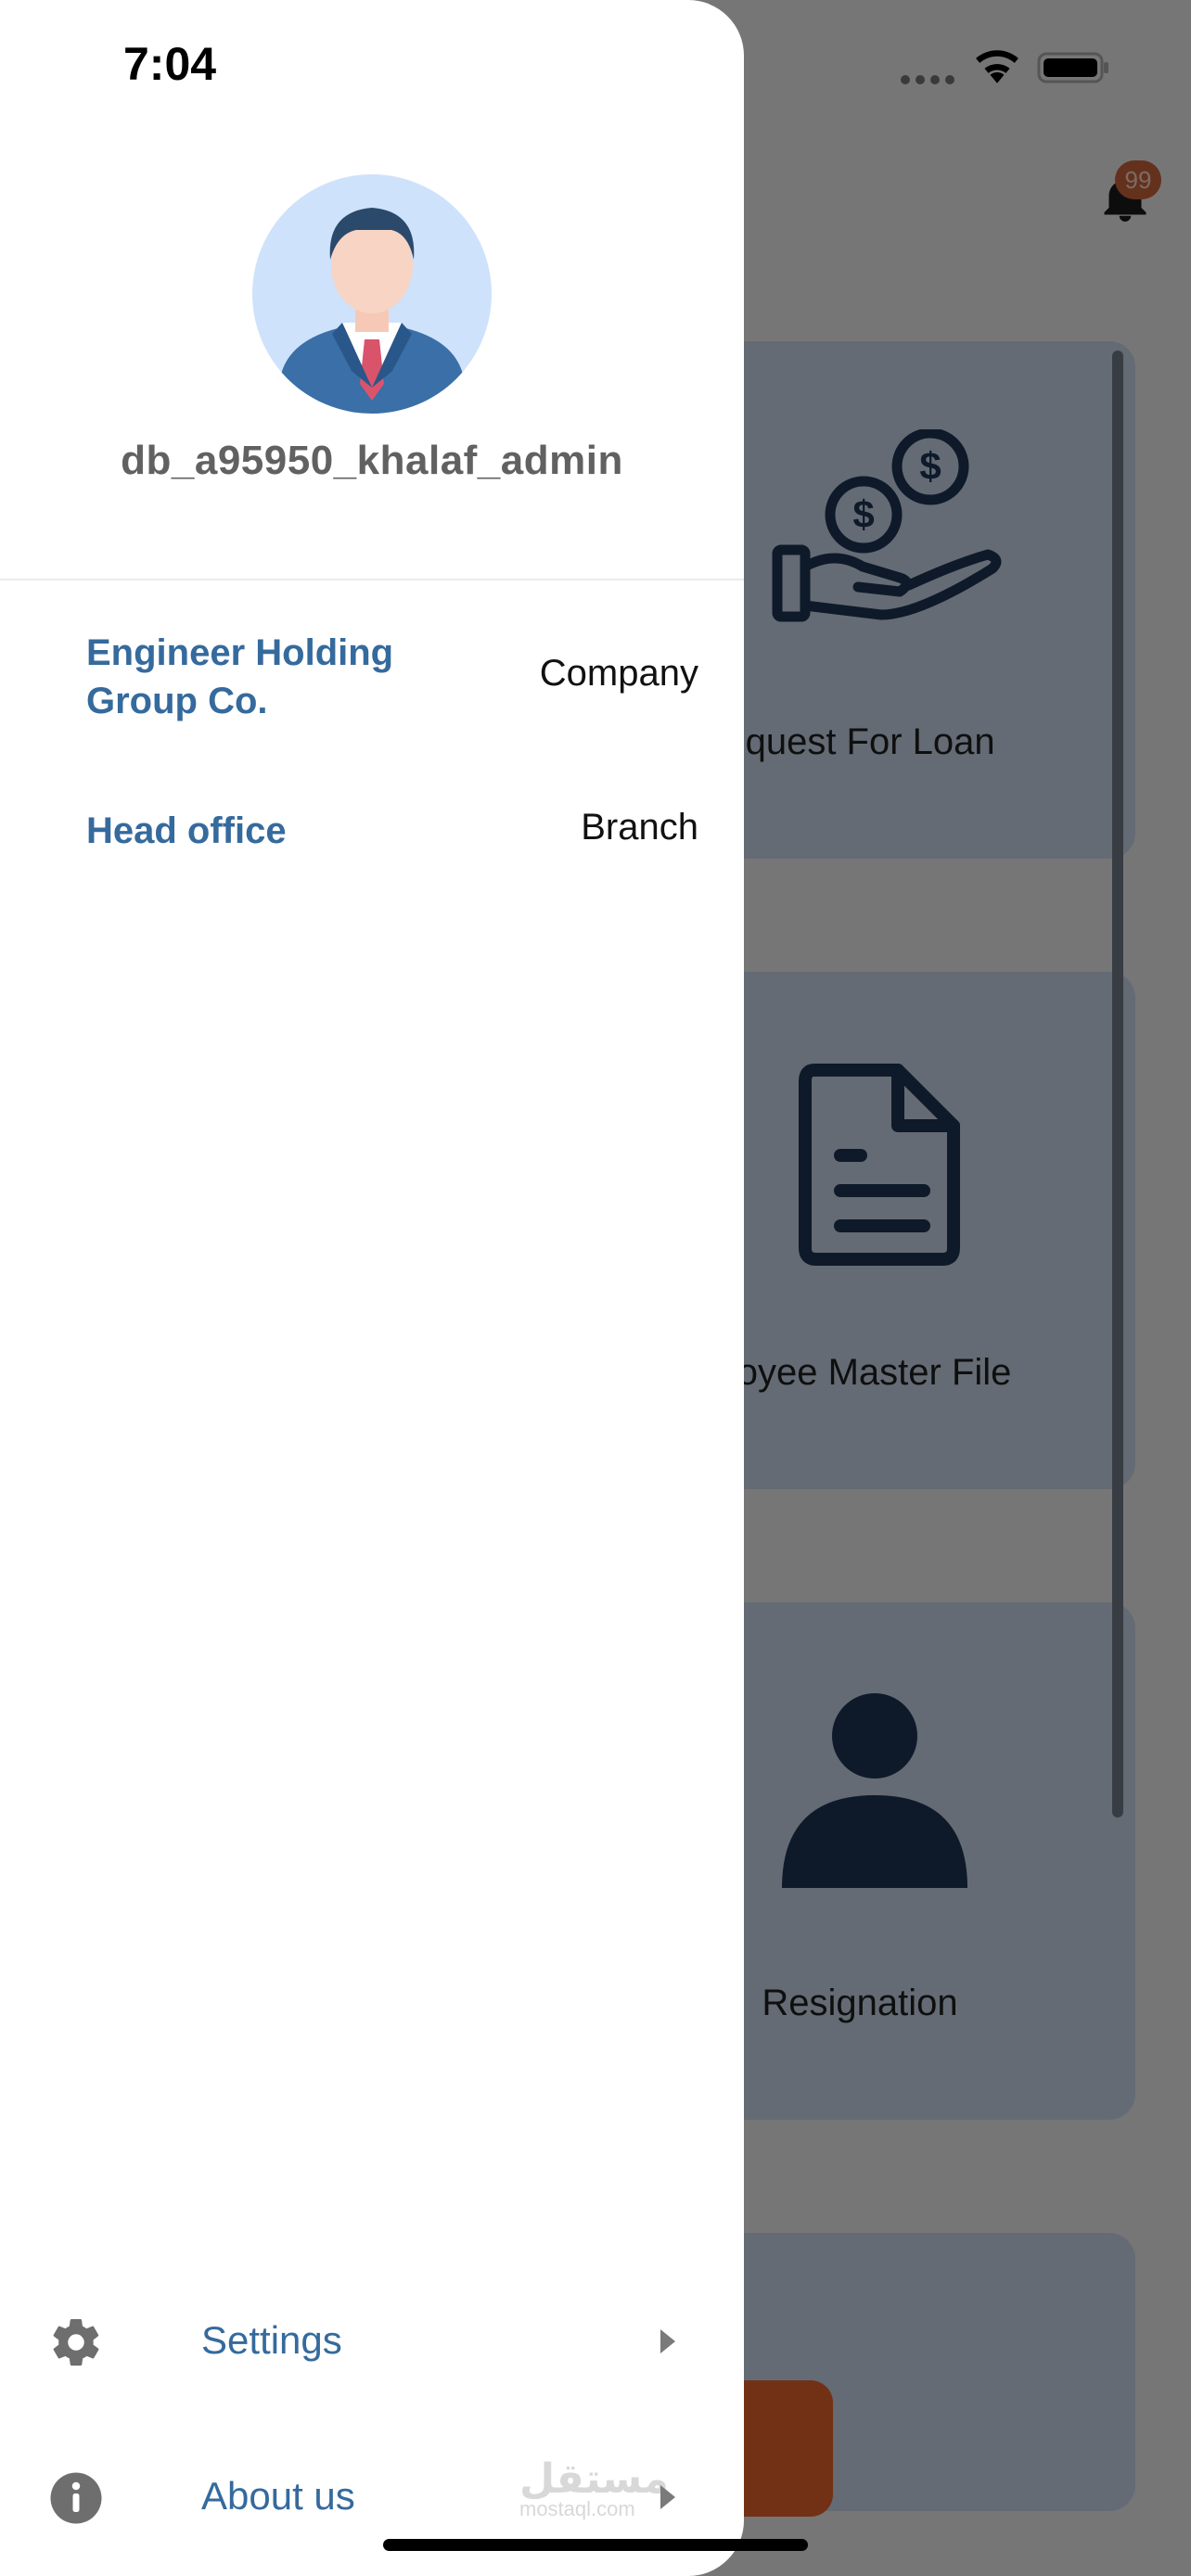  Describe the element at coordinates (392, 834) in the screenshot. I see `branch-row: Head office Branch` at that location.